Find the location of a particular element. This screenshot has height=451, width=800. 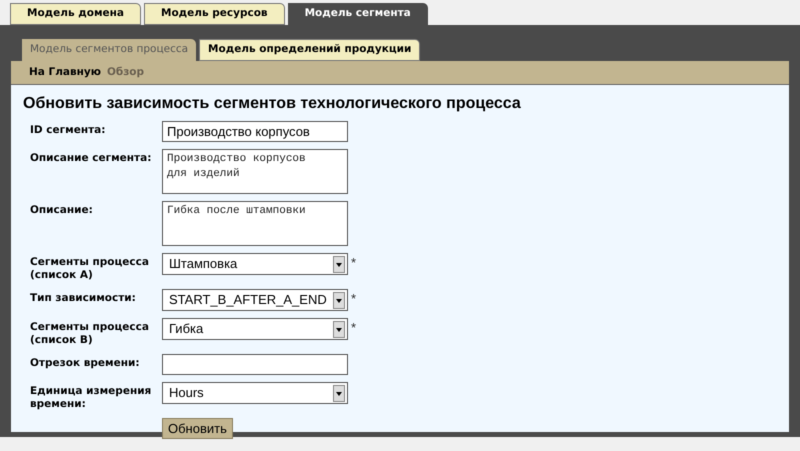

tab: Модель сегмента is located at coordinates (358, 14).